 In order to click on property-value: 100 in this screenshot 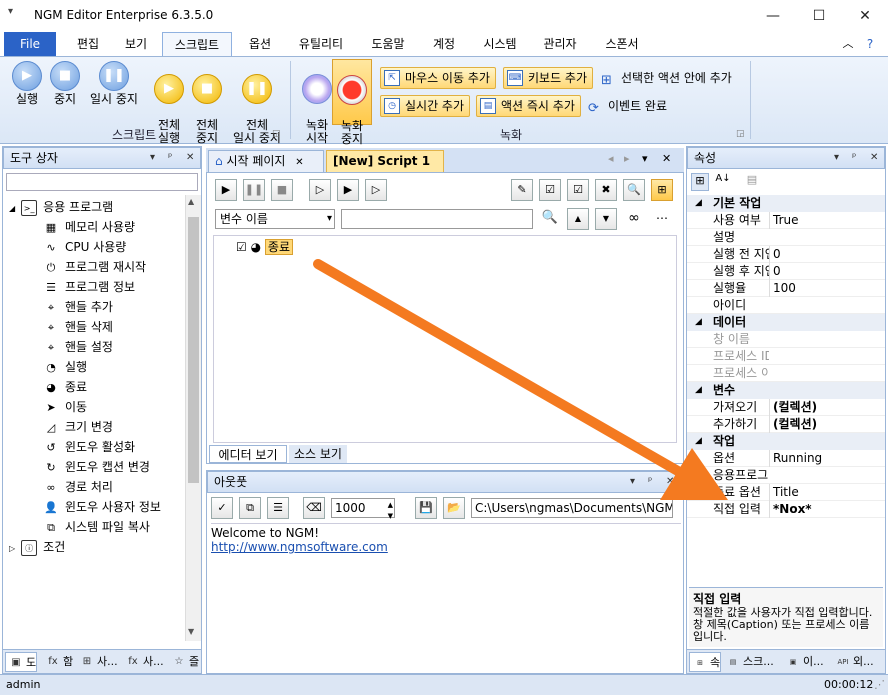, I will do `click(782, 288)`.